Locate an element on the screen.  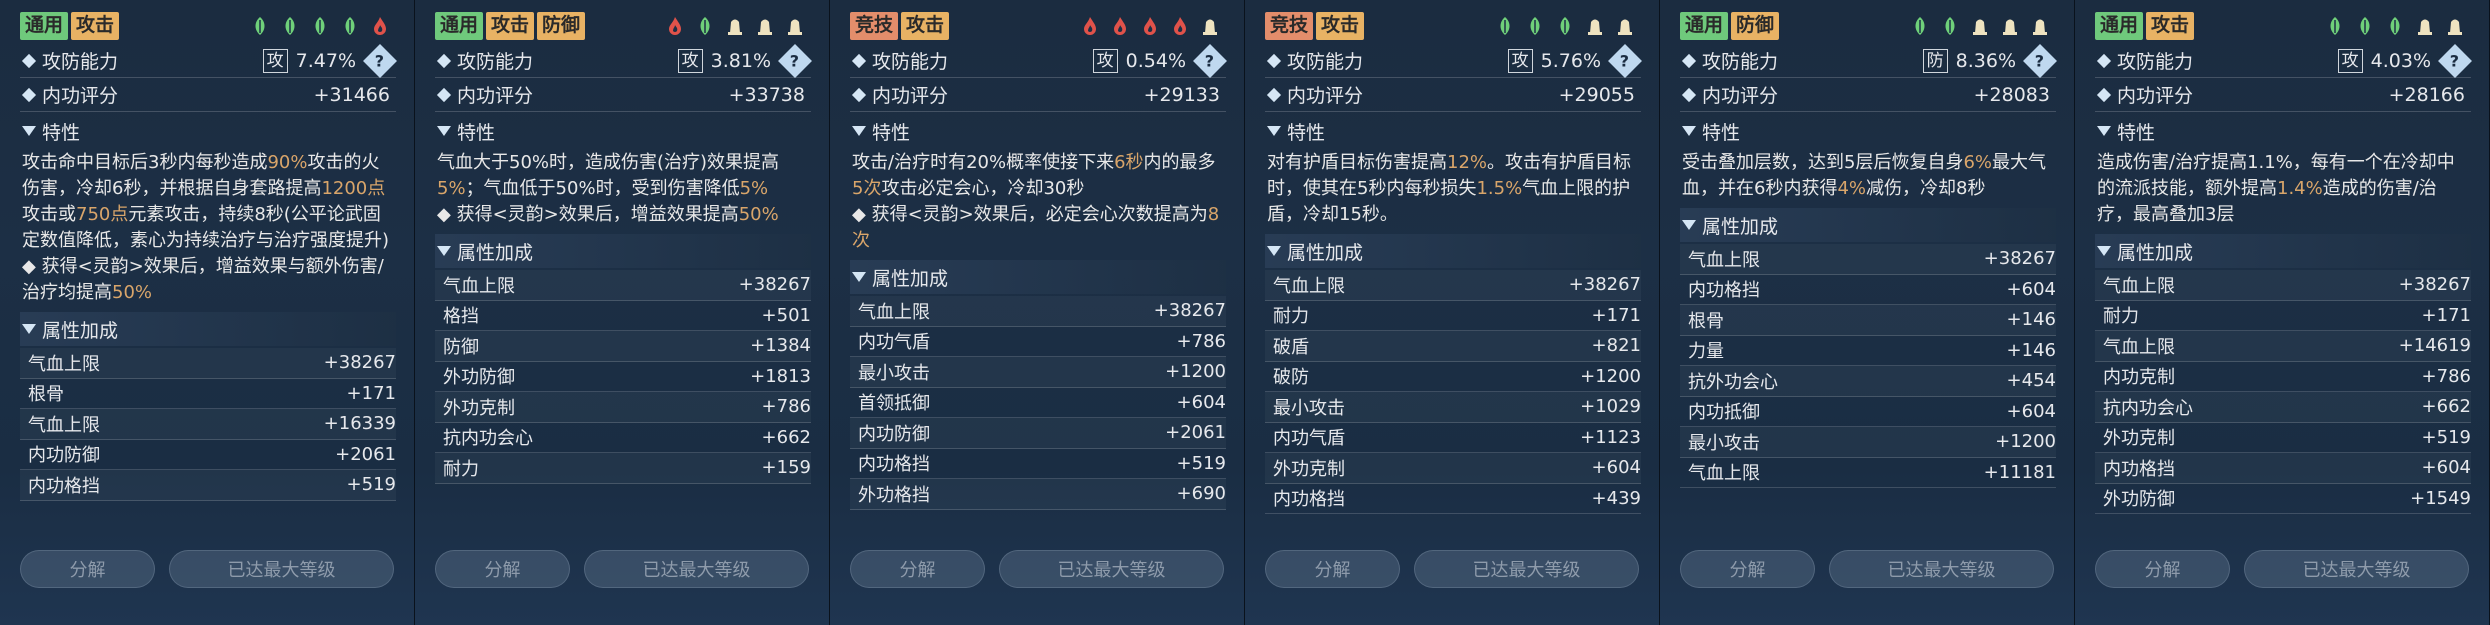
card-actions: 分解 已达最大等级 is located at coordinates (1452, 570).